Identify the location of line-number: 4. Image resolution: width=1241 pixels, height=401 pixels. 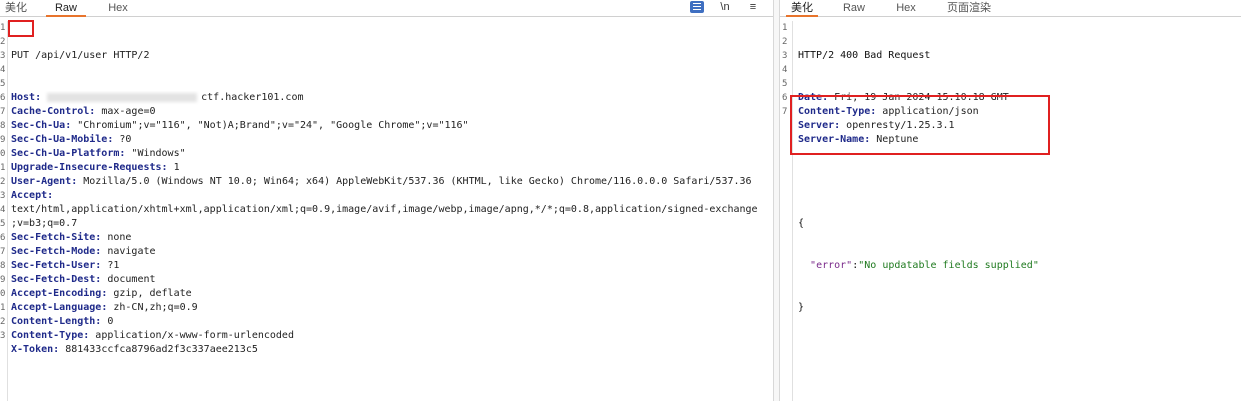
(3, 210).